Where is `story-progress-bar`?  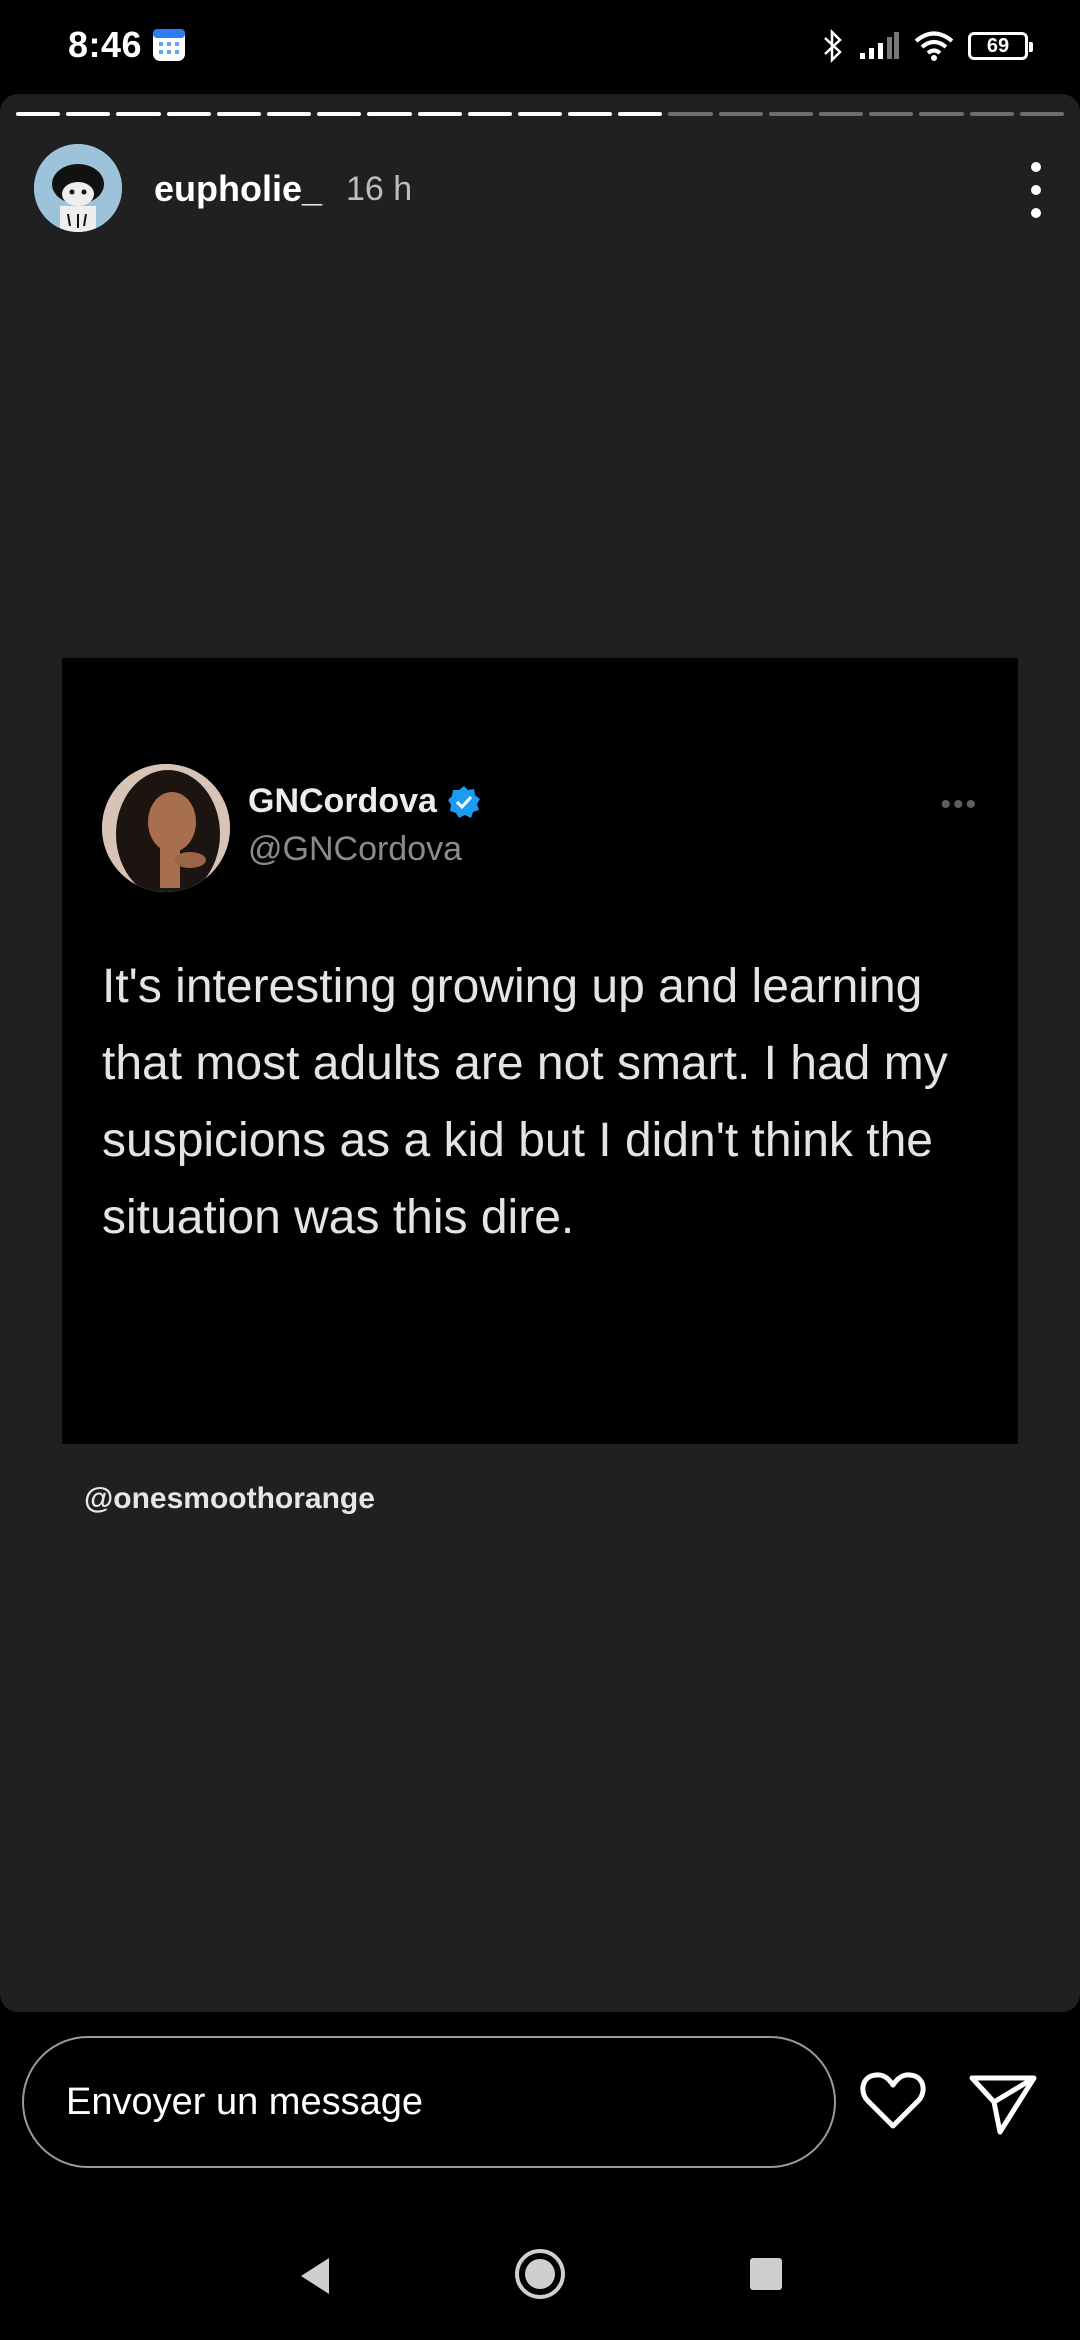 story-progress-bar is located at coordinates (540, 114).